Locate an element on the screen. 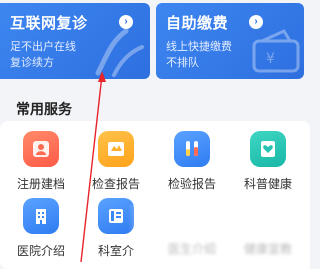 The image size is (320, 269). service-register: 注册建档 is located at coordinates (41, 161).